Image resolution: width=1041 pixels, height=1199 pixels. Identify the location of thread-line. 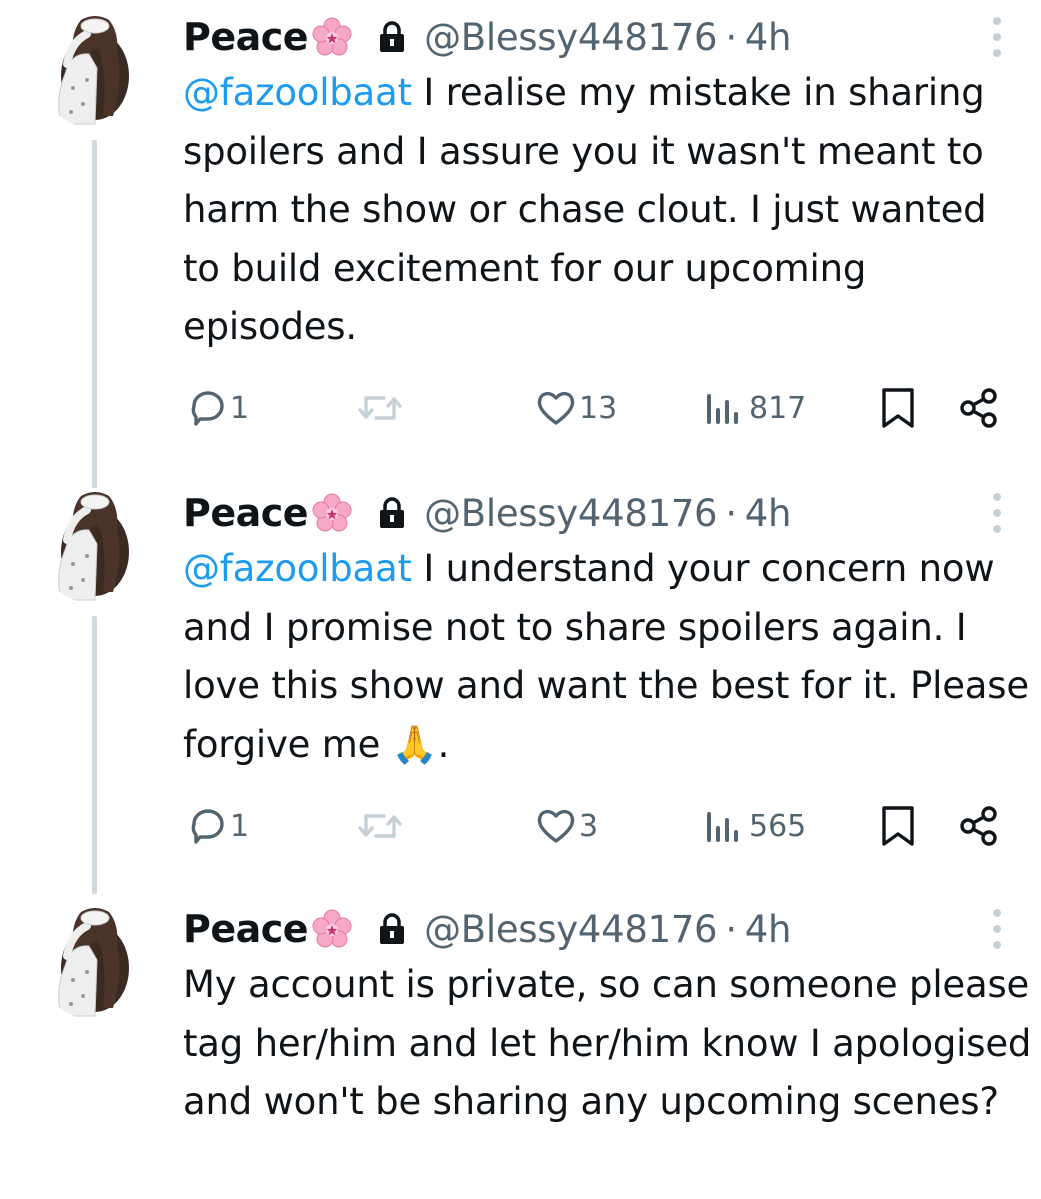
(94, 316).